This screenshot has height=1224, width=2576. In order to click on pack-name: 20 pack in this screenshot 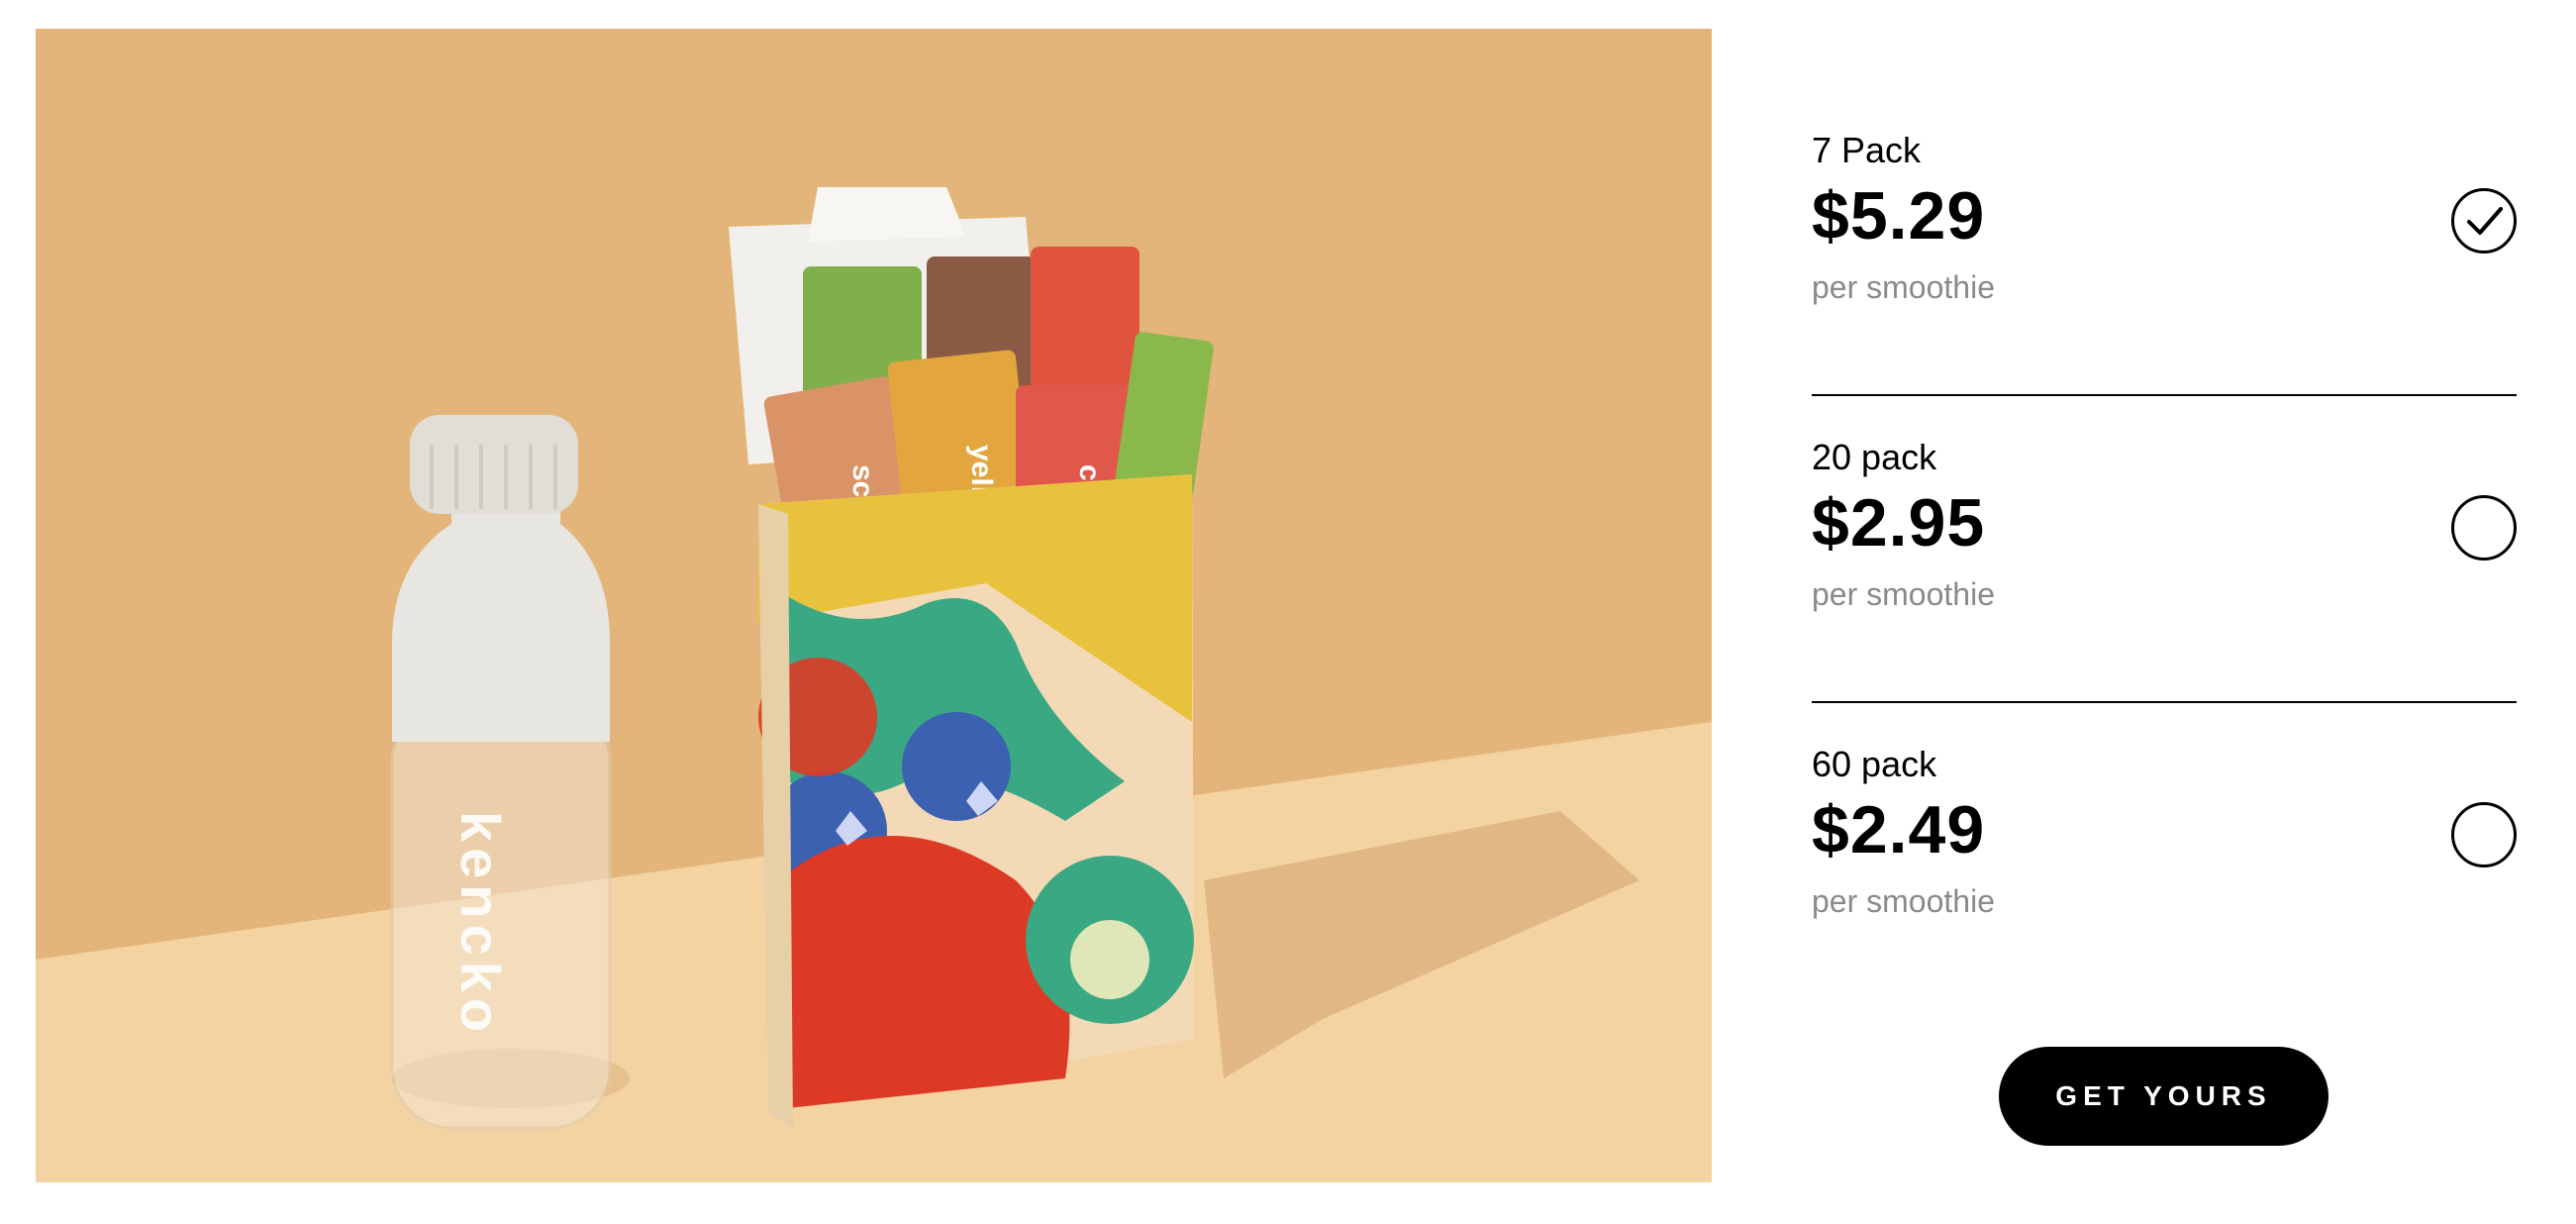, I will do `click(1874, 457)`.